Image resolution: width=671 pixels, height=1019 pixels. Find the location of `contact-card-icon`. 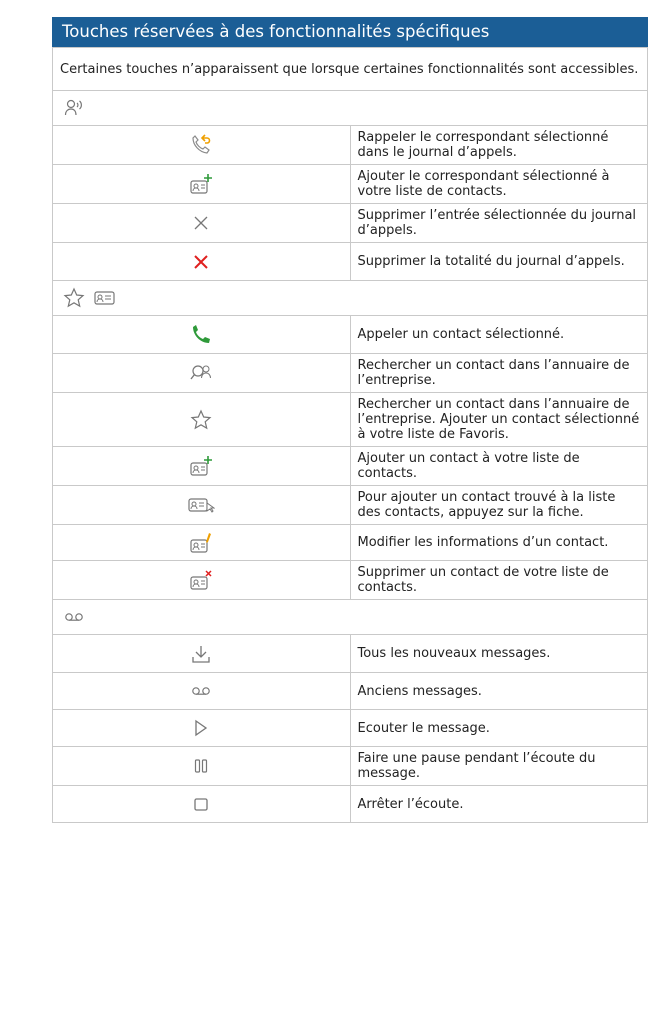

contact-card-icon is located at coordinates (104, 298).